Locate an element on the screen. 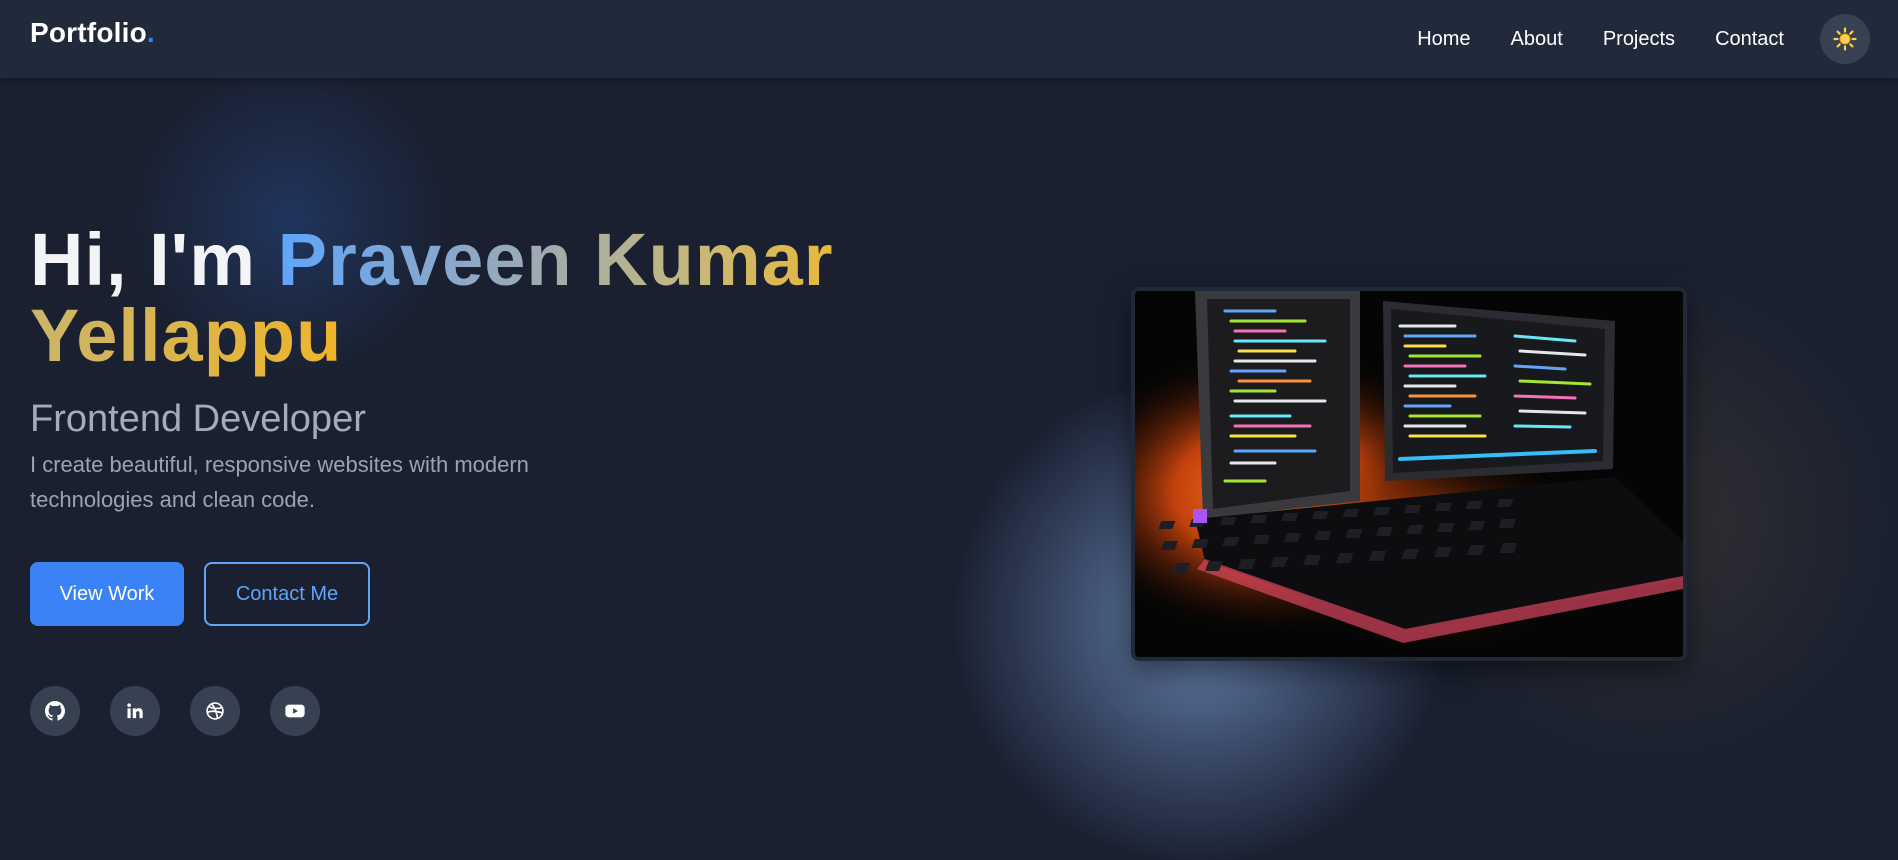 This screenshot has height=860, width=1898. linkedin-link is located at coordinates (135, 711).